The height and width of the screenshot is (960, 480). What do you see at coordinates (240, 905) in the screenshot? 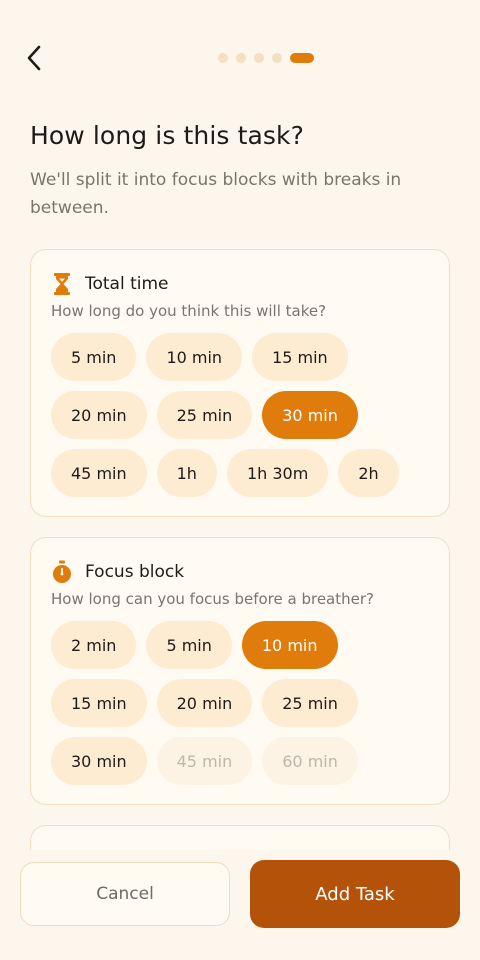
I see `bottom-action-bar: Cancel Add Task` at bounding box center [240, 905].